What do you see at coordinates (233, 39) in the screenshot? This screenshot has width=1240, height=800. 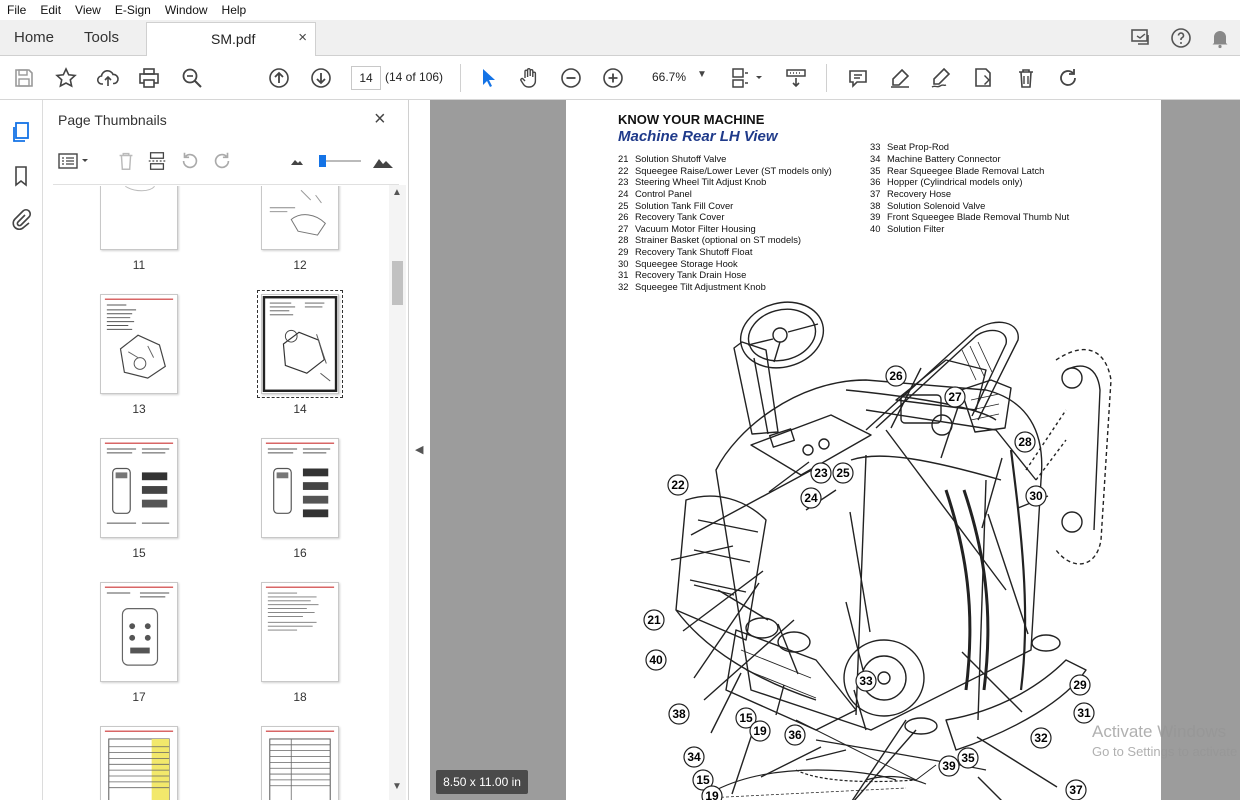 I see `document-tab-label: SM.pdf` at bounding box center [233, 39].